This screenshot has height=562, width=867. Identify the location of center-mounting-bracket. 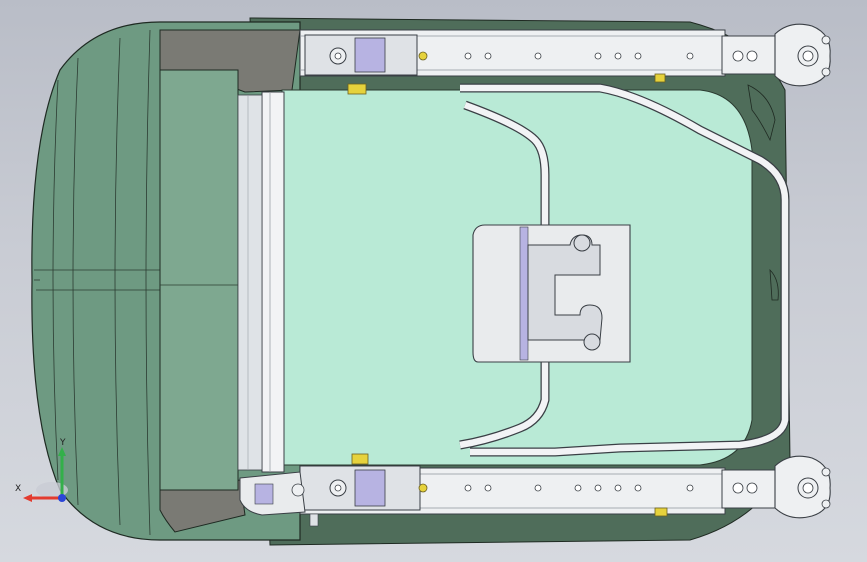
(551, 293).